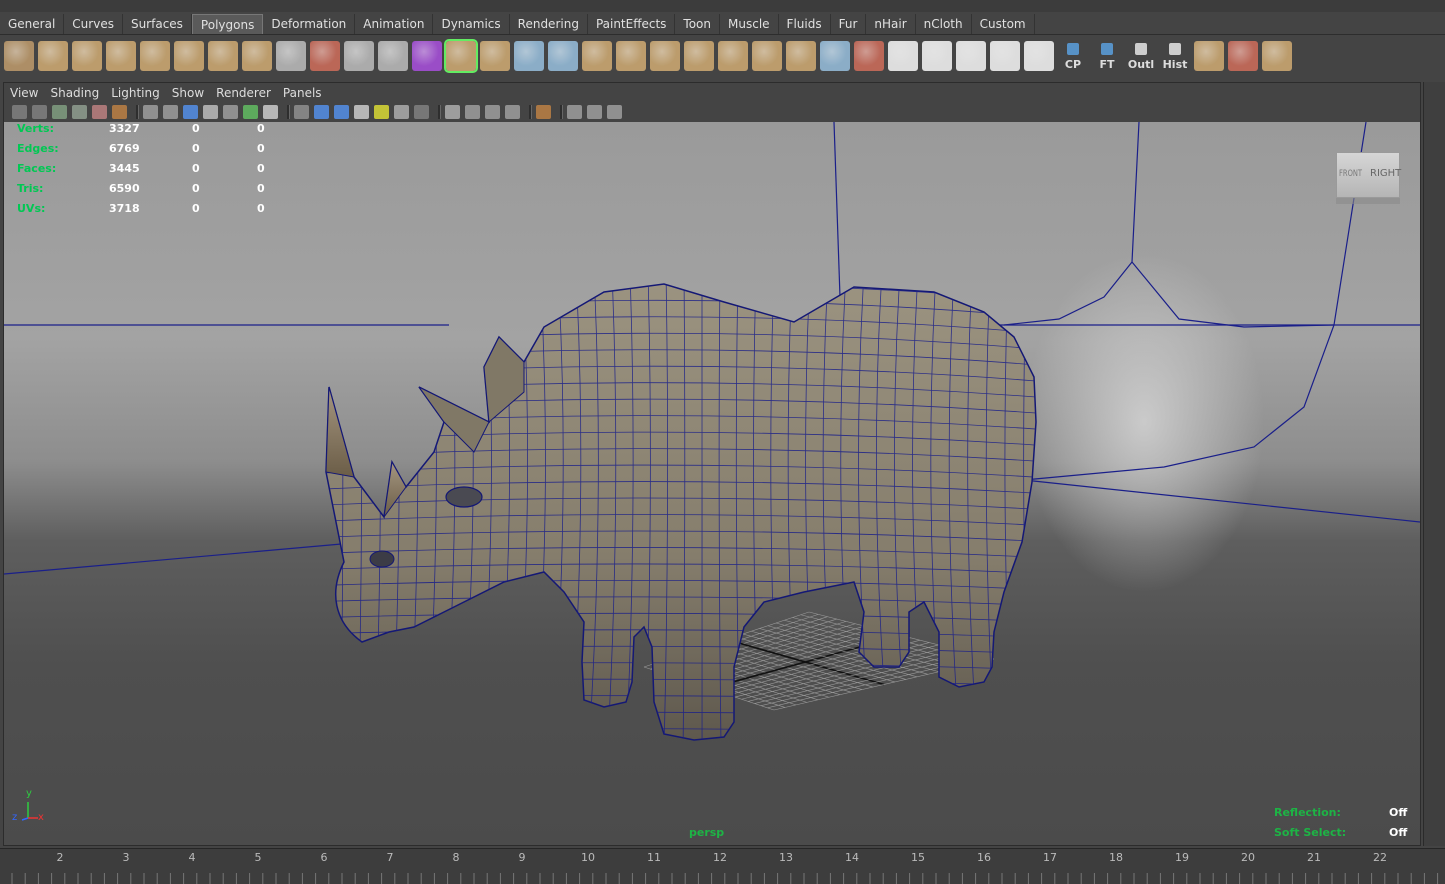  Describe the element at coordinates (188, 93) in the screenshot. I see `panel-menu-show: Show` at that location.